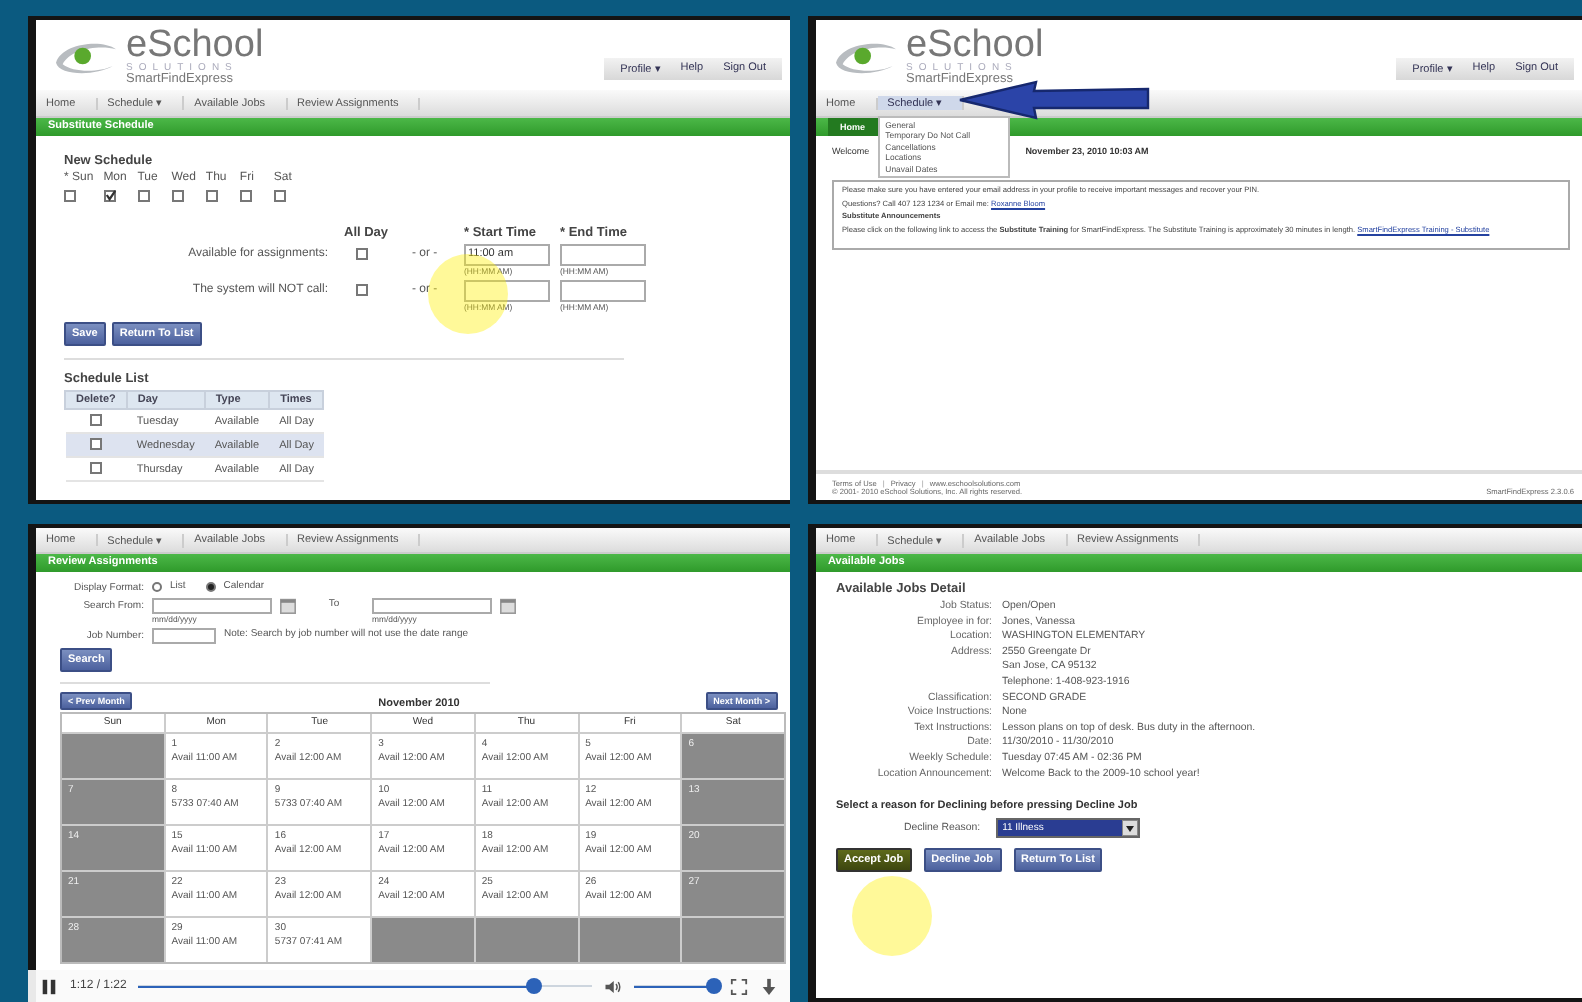 Image resolution: width=1582 pixels, height=1002 pixels. Describe the element at coordinates (184, 636) in the screenshot. I see `job-number-field` at that location.